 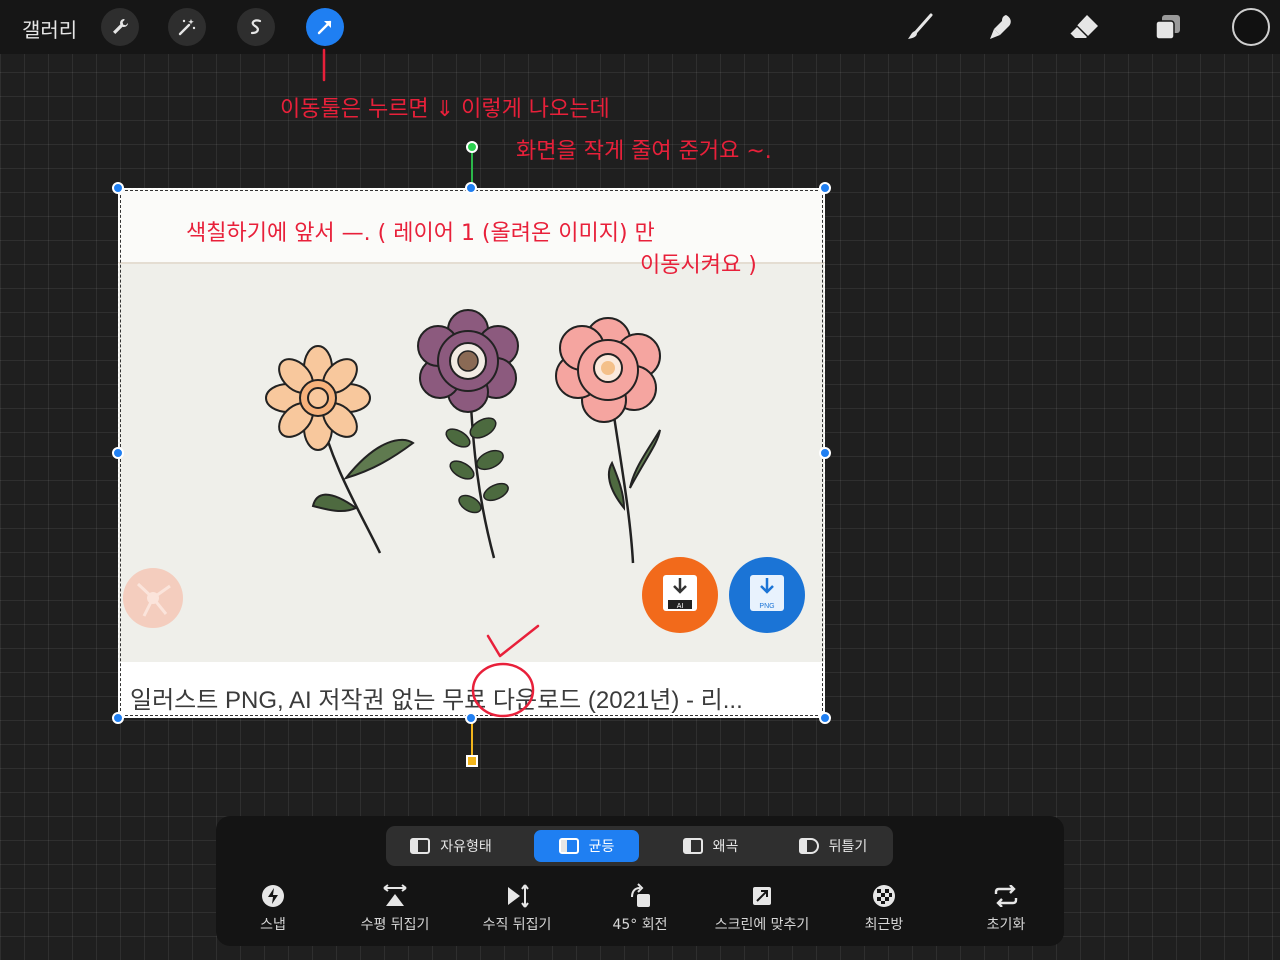 I want to click on snap-button: 스냅, so click(x=273, y=908).